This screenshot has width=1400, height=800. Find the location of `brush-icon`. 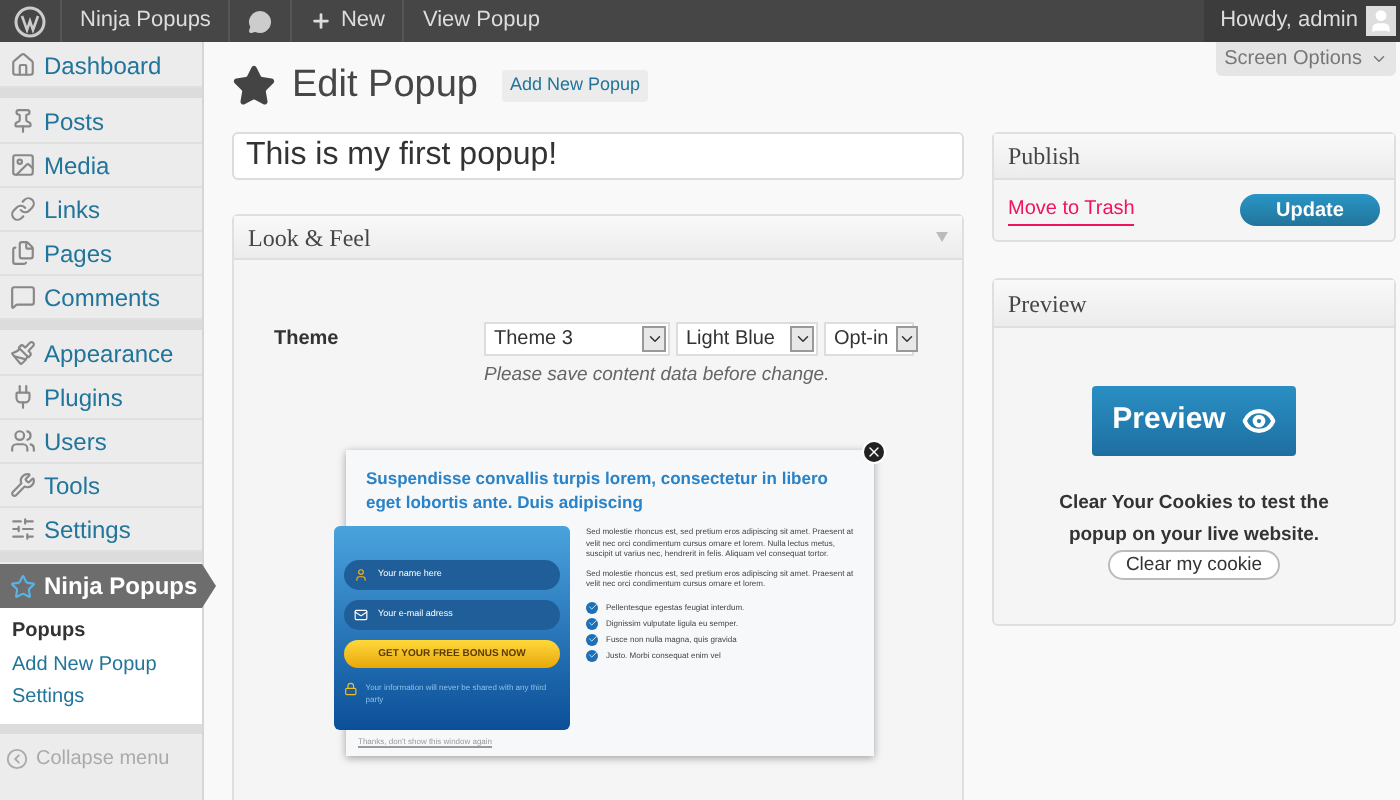

brush-icon is located at coordinates (23, 353).